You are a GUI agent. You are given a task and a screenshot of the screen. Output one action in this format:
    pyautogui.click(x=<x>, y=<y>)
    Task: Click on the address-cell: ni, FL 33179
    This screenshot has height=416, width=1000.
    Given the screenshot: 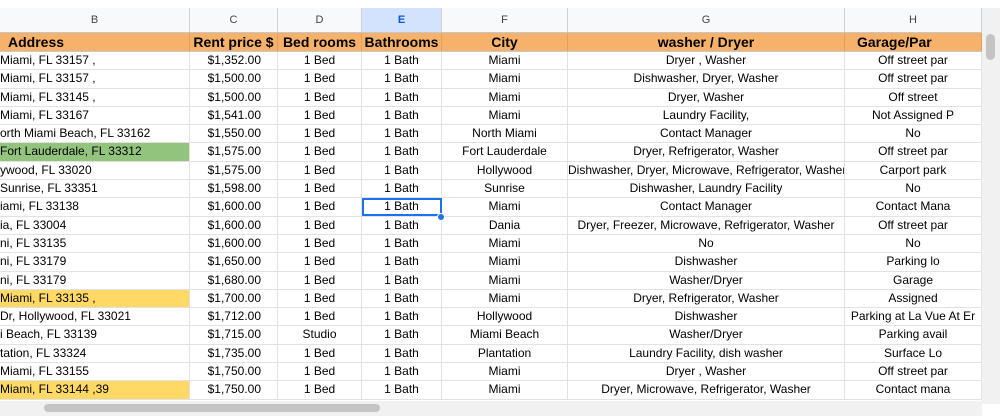 What is the action you would take?
    pyautogui.click(x=95, y=280)
    